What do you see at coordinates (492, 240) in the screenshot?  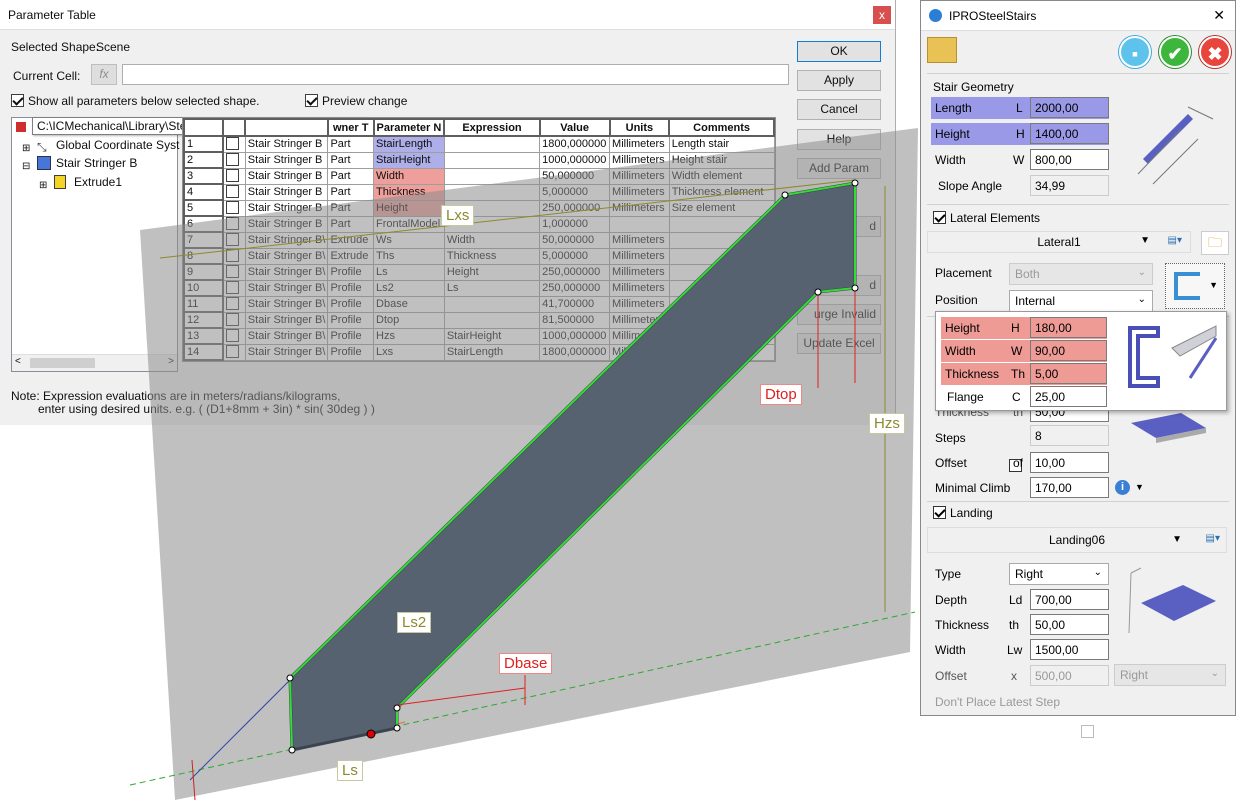 I see `cell-expression: Width` at bounding box center [492, 240].